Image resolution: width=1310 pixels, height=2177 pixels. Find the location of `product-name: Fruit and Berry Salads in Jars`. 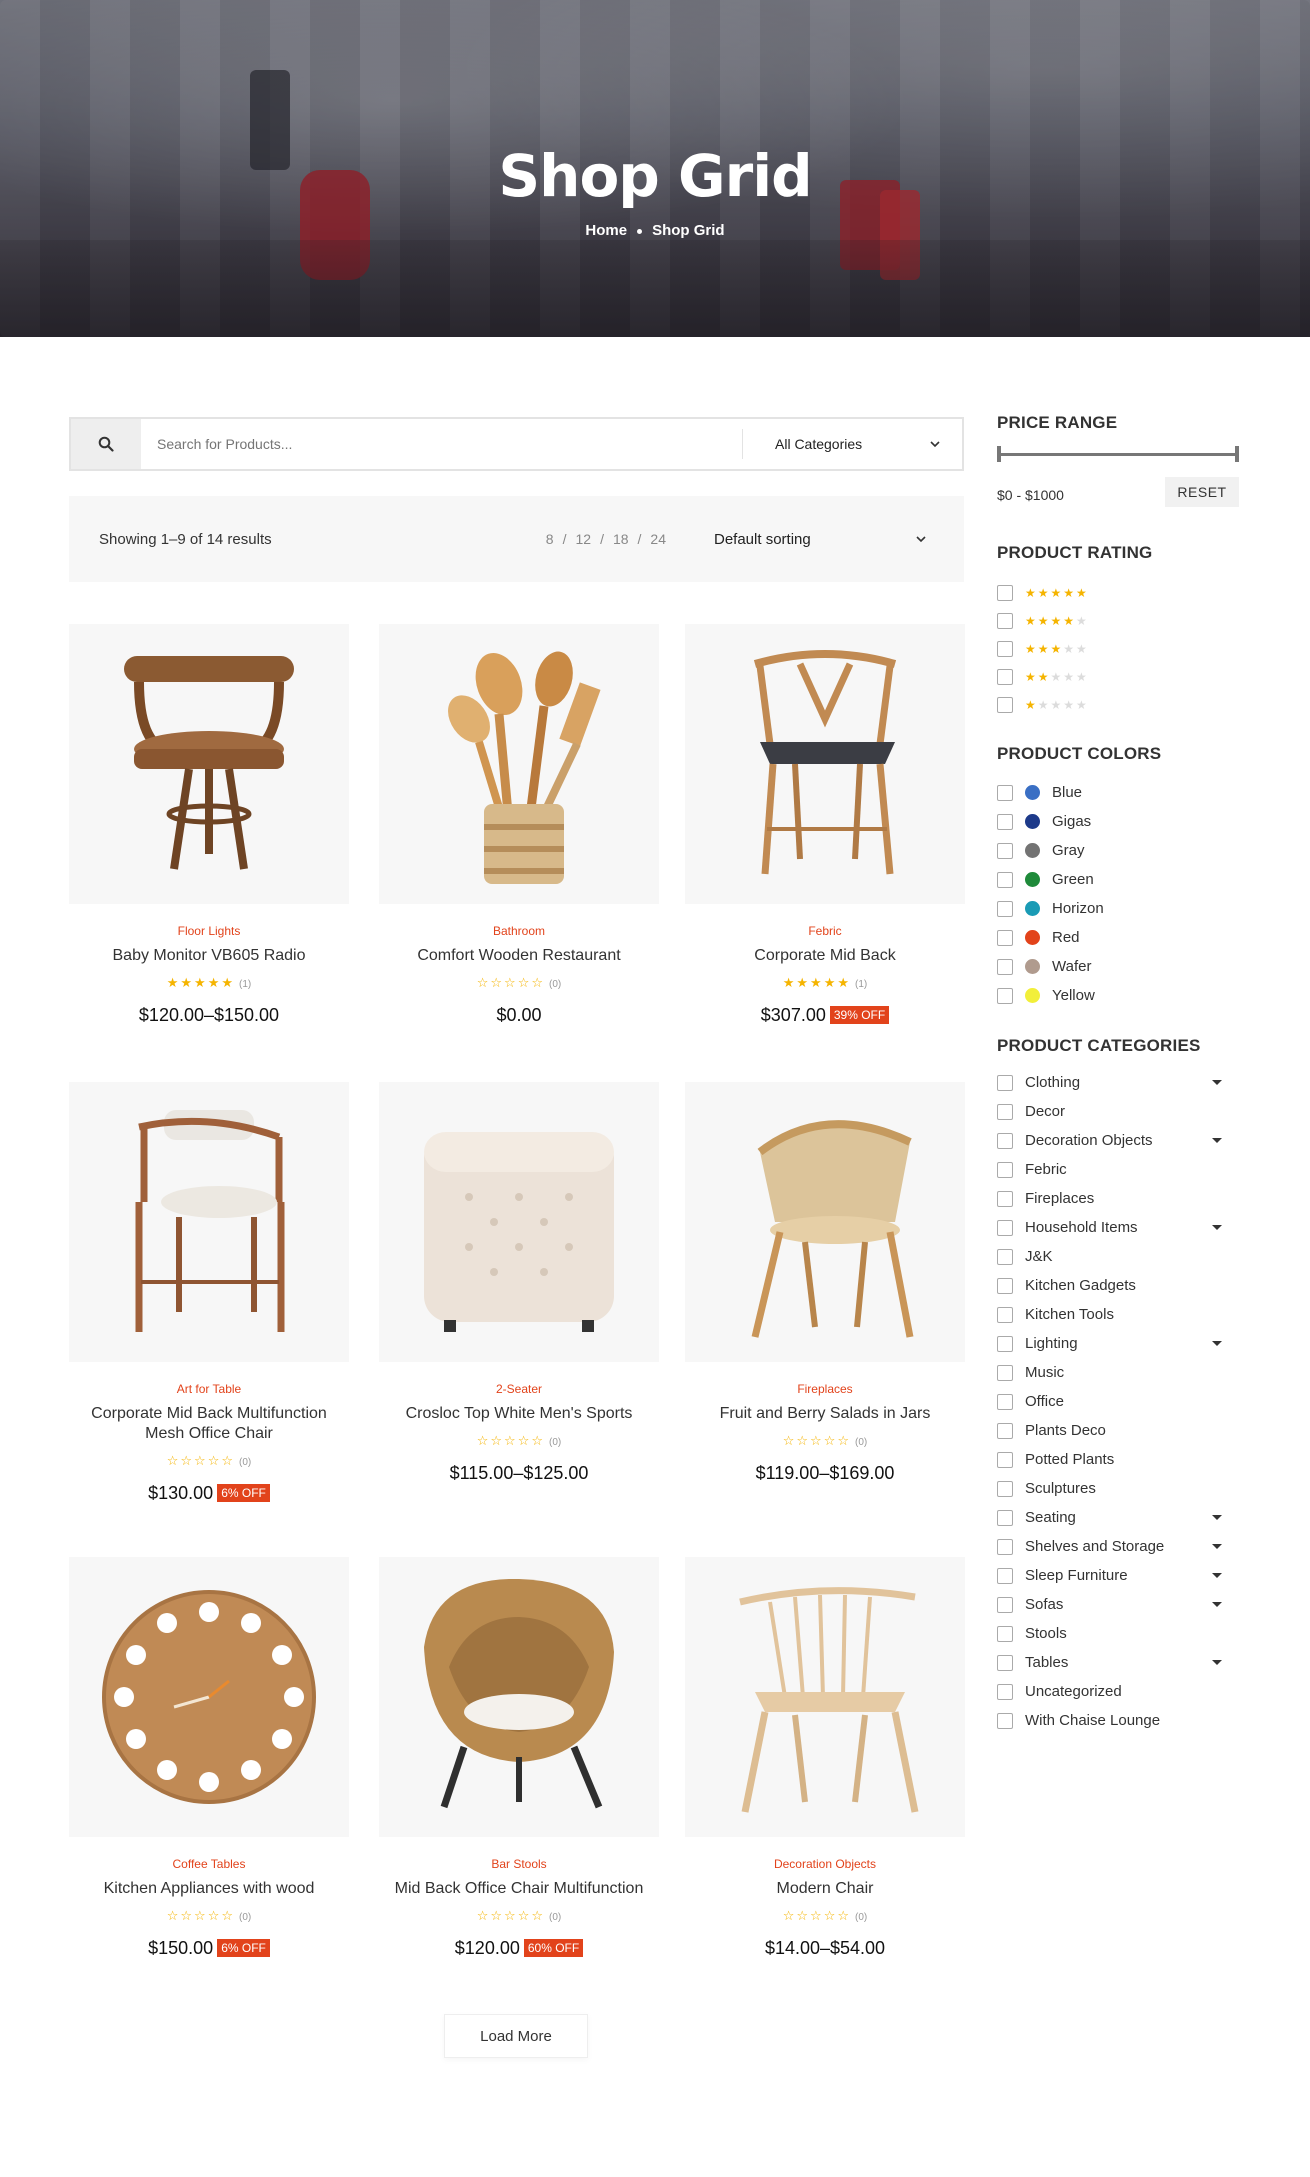

product-name: Fruit and Berry Salads in Jars is located at coordinates (825, 1414).